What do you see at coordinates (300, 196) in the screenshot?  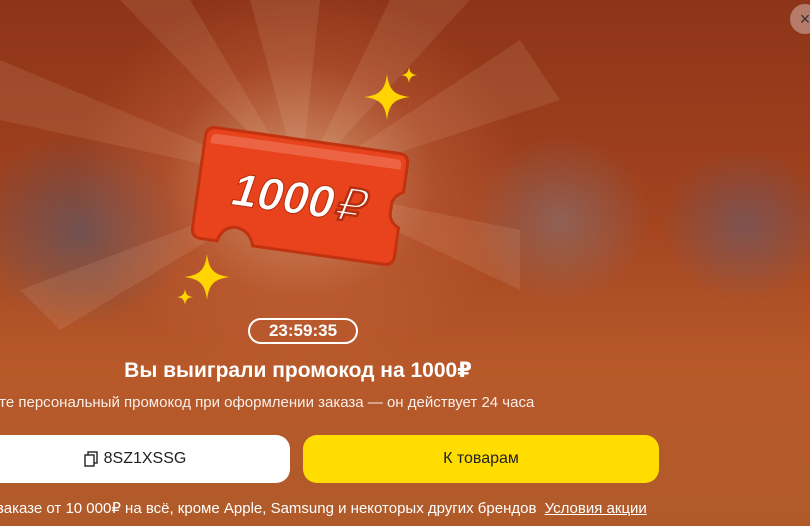 I see `promo-ticket-icon: 1000₽` at bounding box center [300, 196].